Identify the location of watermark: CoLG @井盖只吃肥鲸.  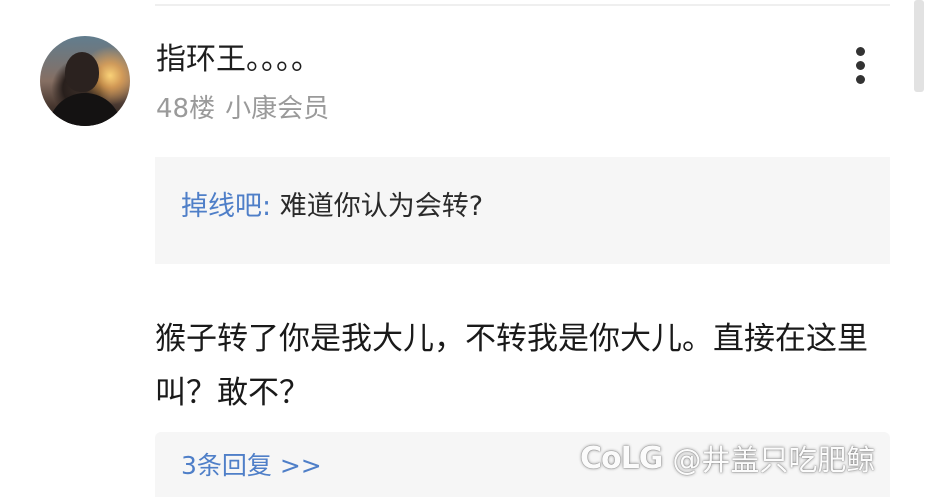
(728, 458).